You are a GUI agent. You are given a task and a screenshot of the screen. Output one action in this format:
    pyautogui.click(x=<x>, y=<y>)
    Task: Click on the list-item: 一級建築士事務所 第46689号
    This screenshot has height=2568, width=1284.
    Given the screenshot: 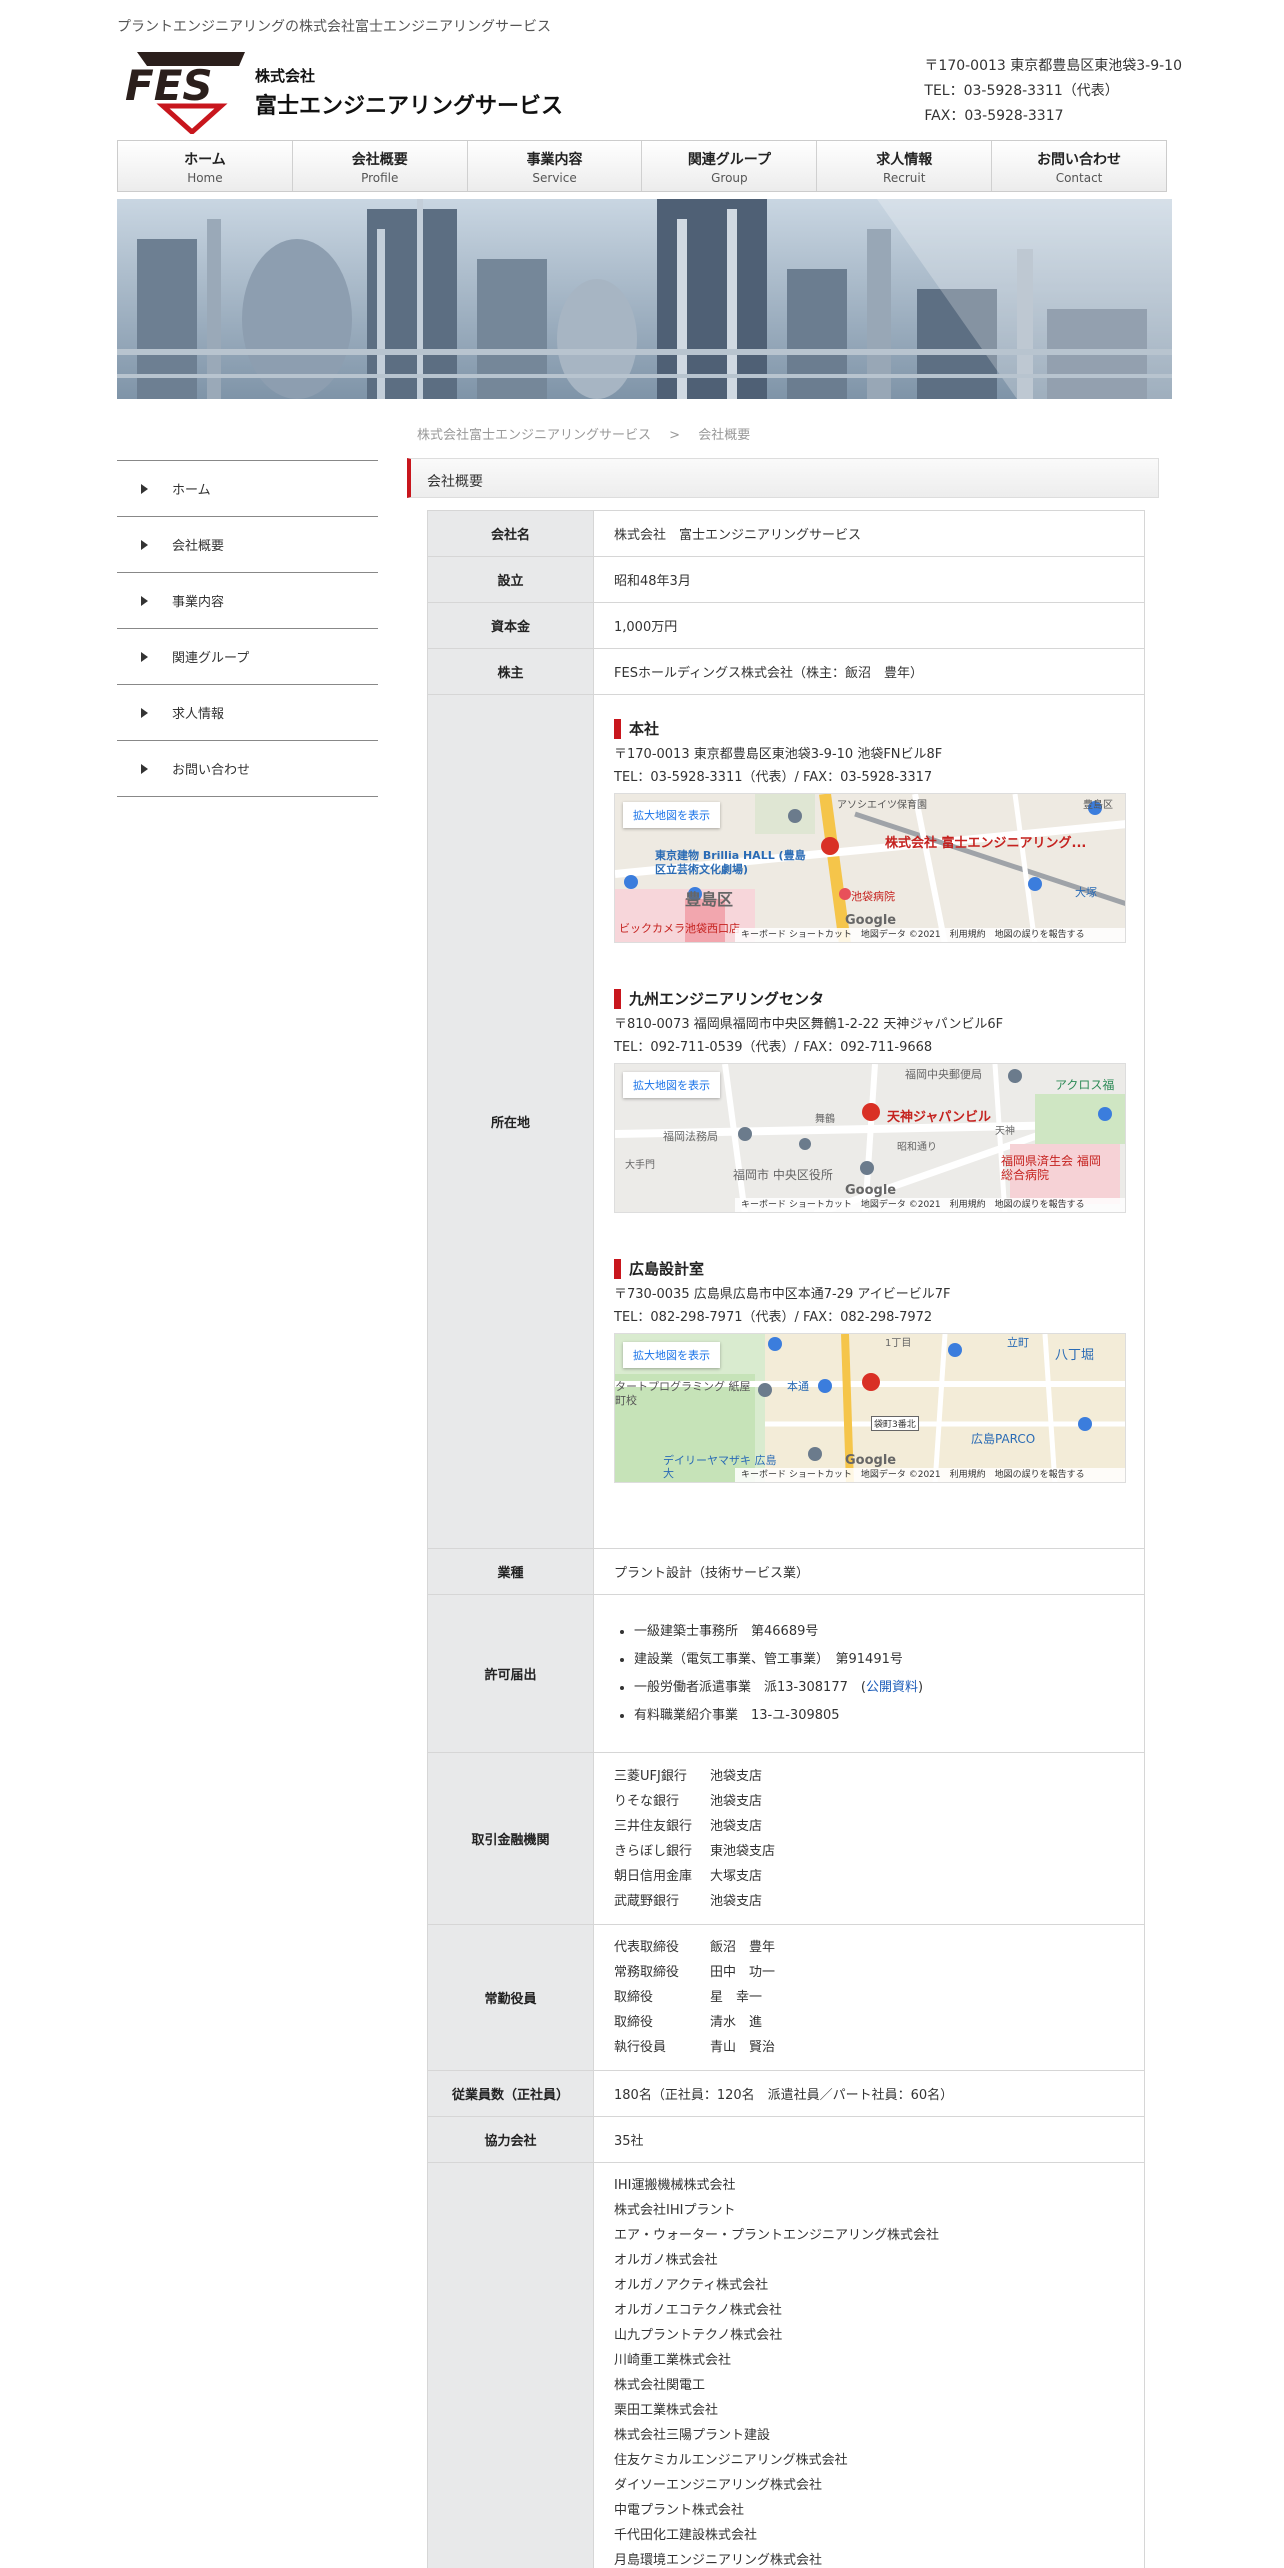 What is the action you would take?
    pyautogui.click(x=889, y=1632)
    